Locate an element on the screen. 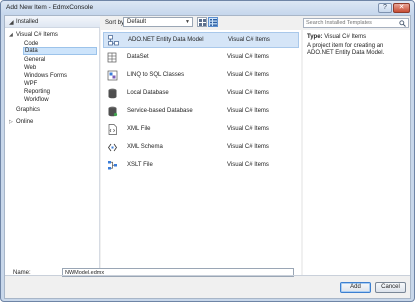 The image size is (415, 302). medium-icons-icon is located at coordinates (202, 22).